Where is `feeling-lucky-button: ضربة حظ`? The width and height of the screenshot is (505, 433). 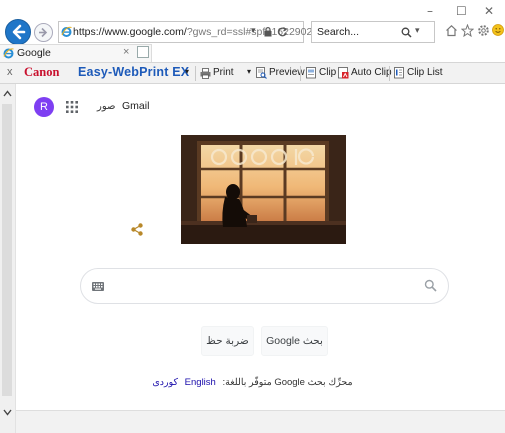 feeling-lucky-button: ضربة حظ is located at coordinates (227, 341).